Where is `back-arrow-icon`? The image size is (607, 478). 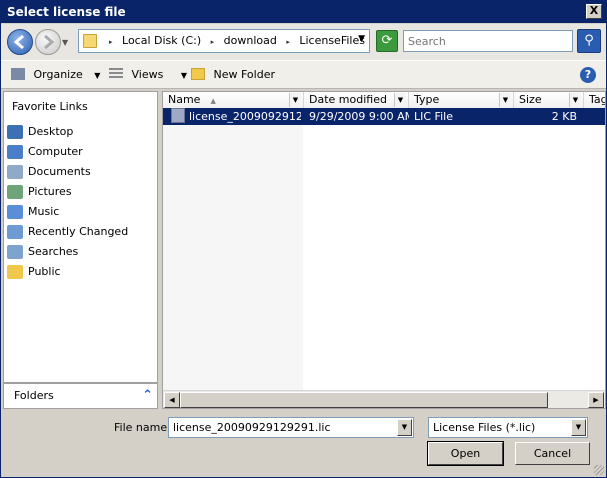 back-arrow-icon is located at coordinates (18, 42).